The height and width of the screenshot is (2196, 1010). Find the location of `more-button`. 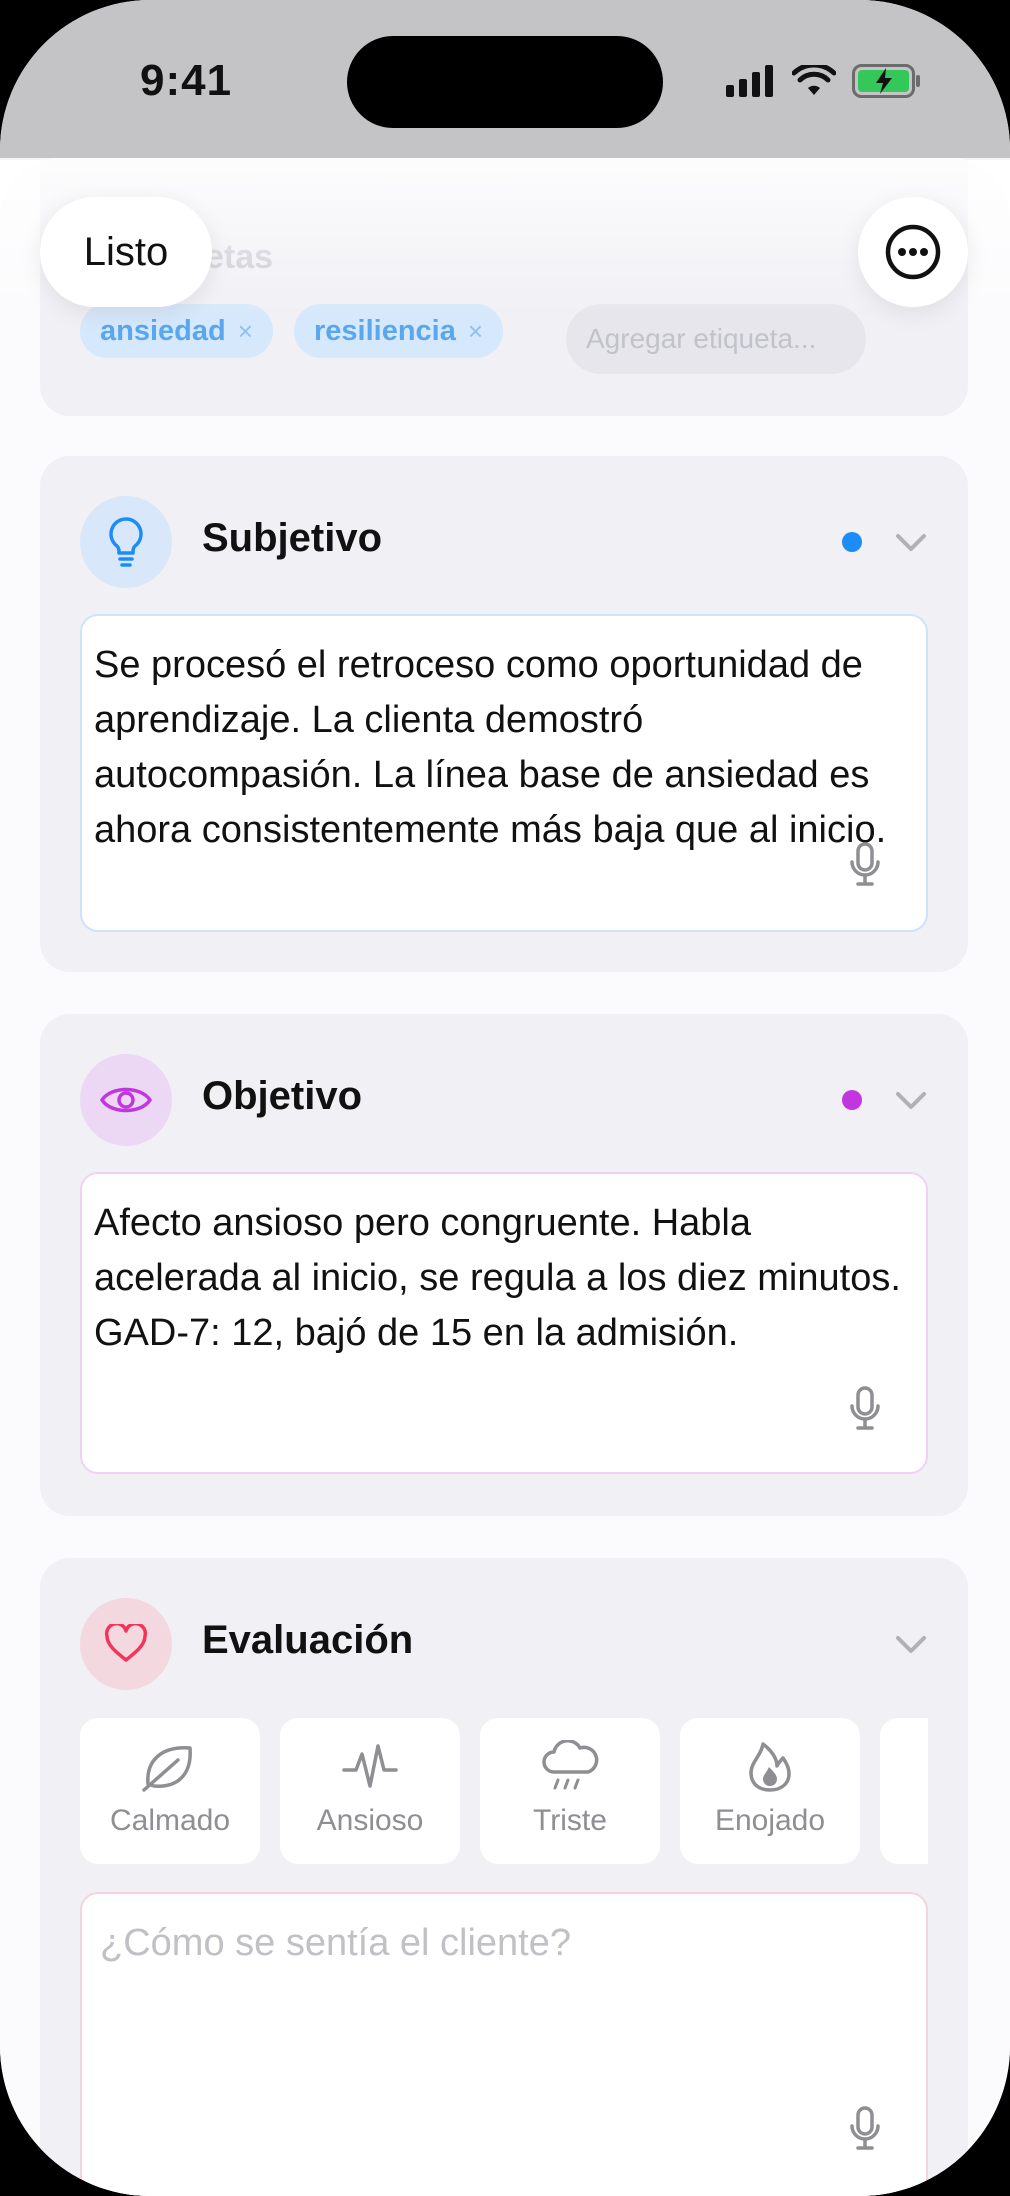

more-button is located at coordinates (913, 252).